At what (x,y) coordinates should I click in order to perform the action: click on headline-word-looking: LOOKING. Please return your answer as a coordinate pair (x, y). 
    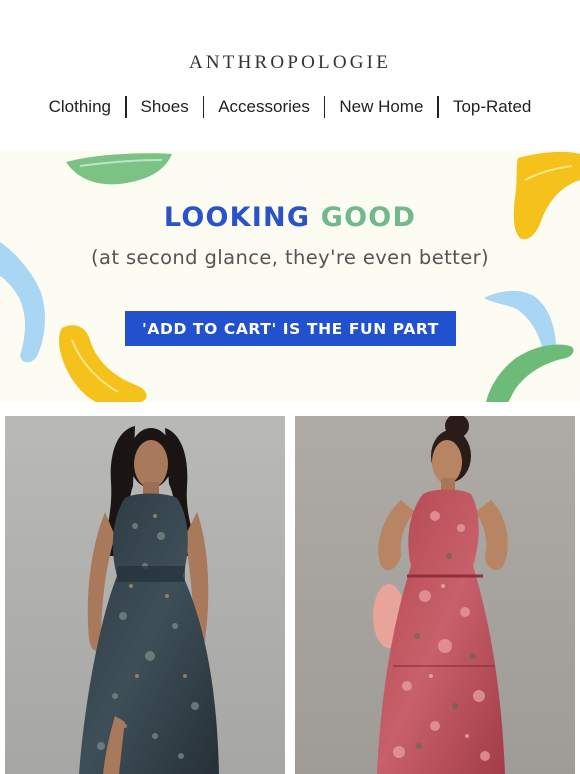
    Looking at the image, I should click on (237, 217).